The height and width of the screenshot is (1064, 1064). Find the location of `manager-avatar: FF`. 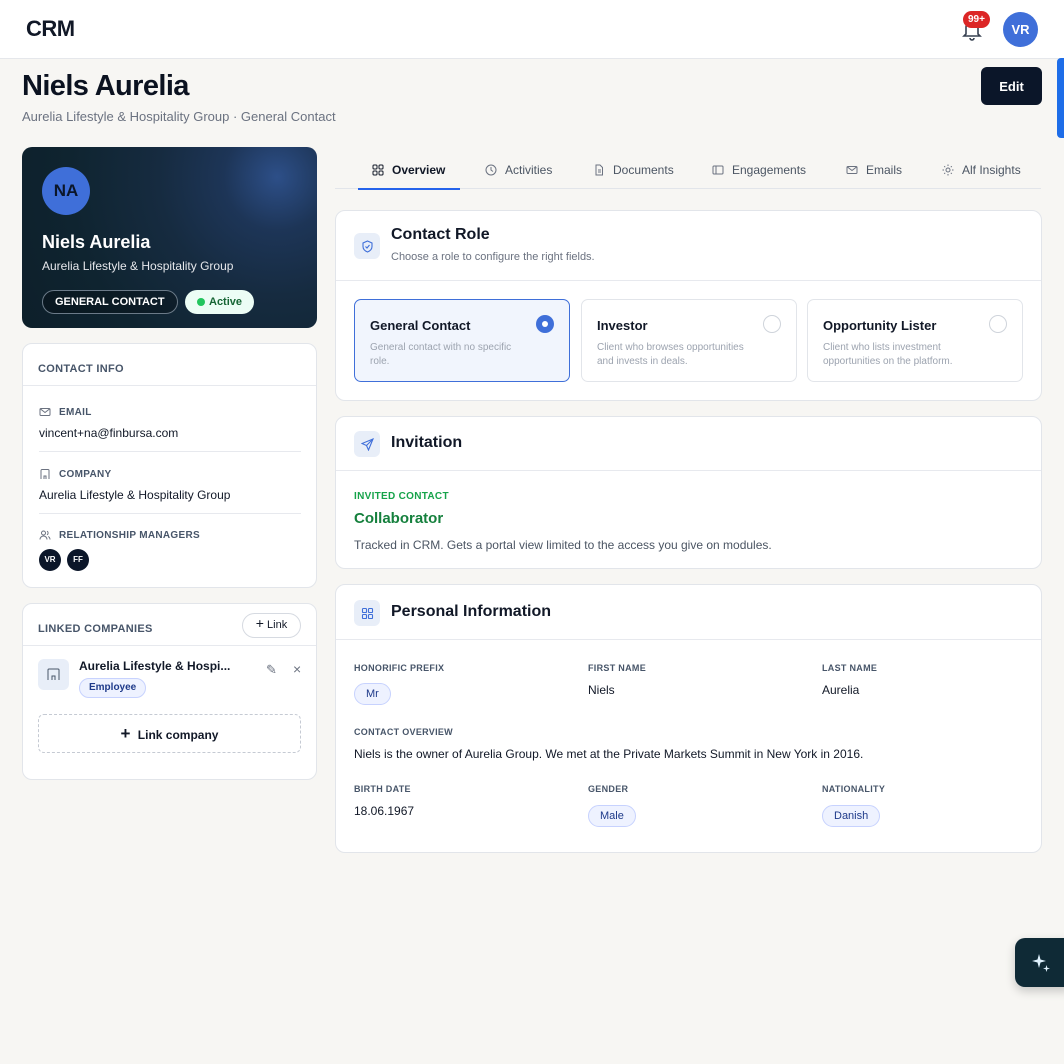

manager-avatar: FF is located at coordinates (78, 560).